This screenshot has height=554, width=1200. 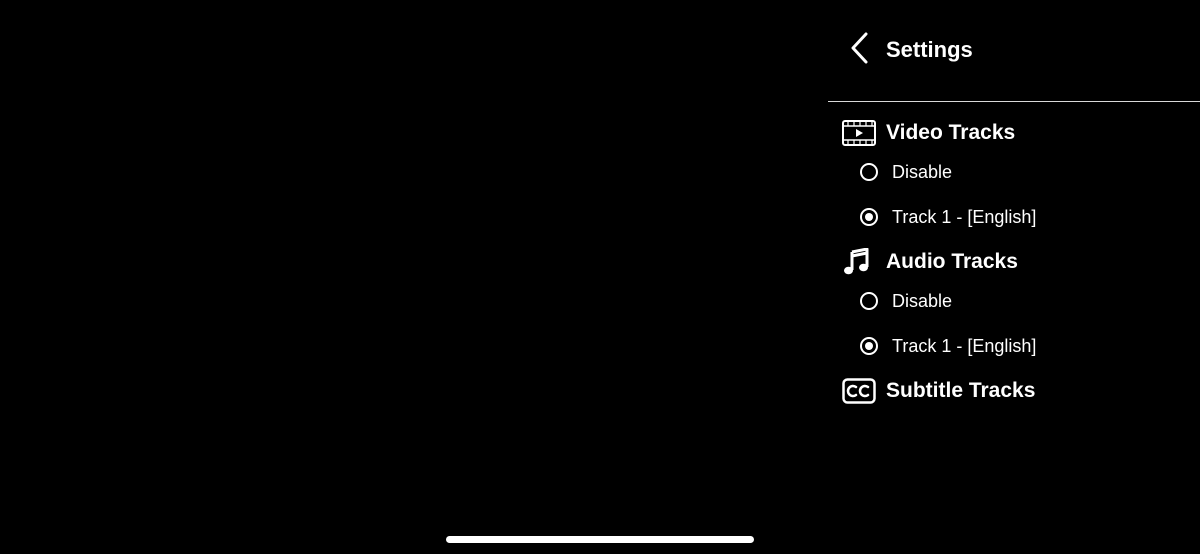 I want to click on section-video-tracks: Video Tracks, so click(x=928, y=133).